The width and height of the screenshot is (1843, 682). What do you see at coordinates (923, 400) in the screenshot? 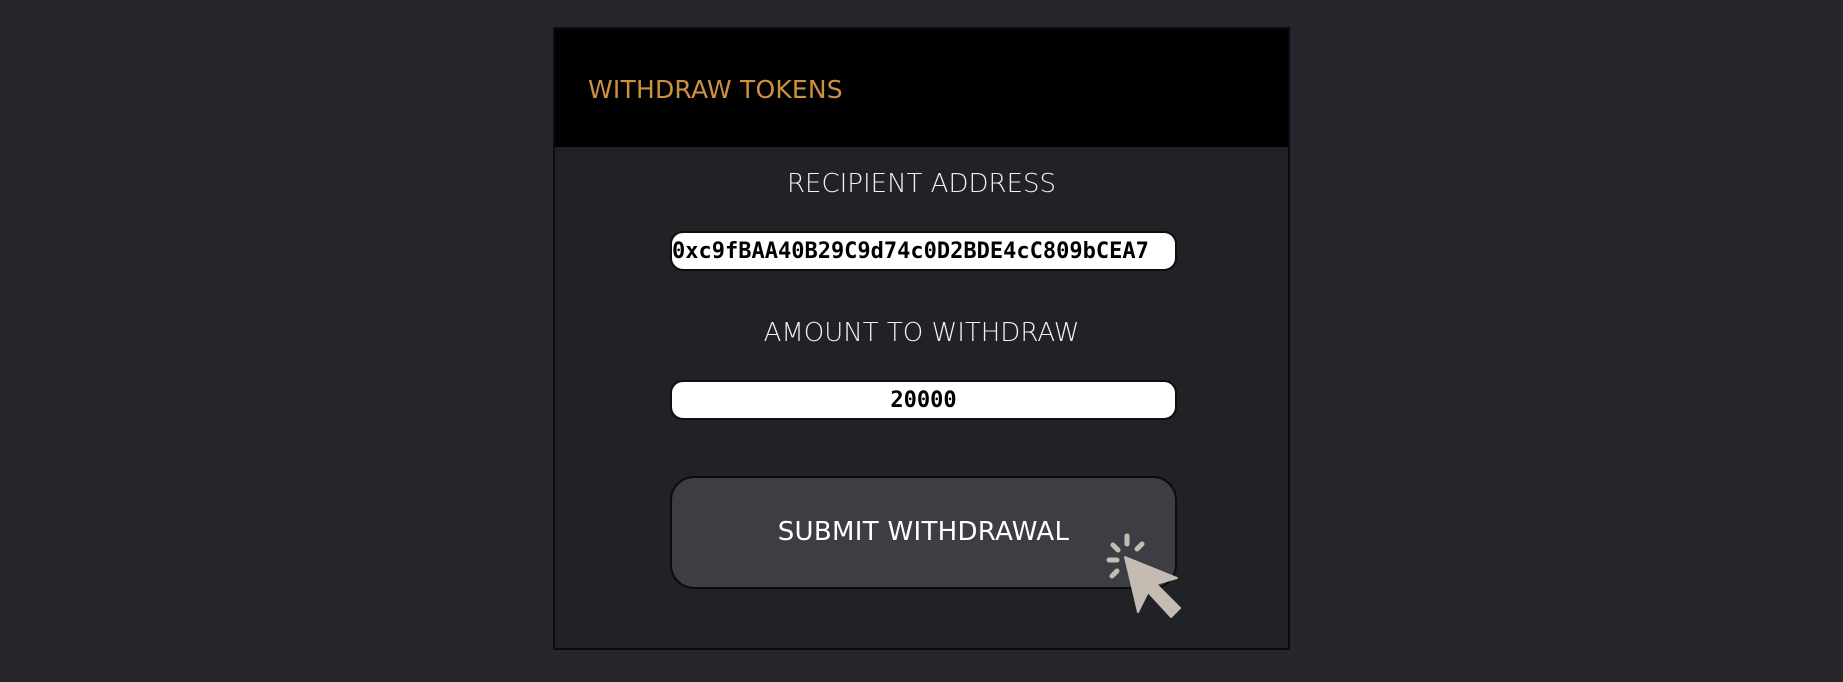
I see `amount-input` at bounding box center [923, 400].